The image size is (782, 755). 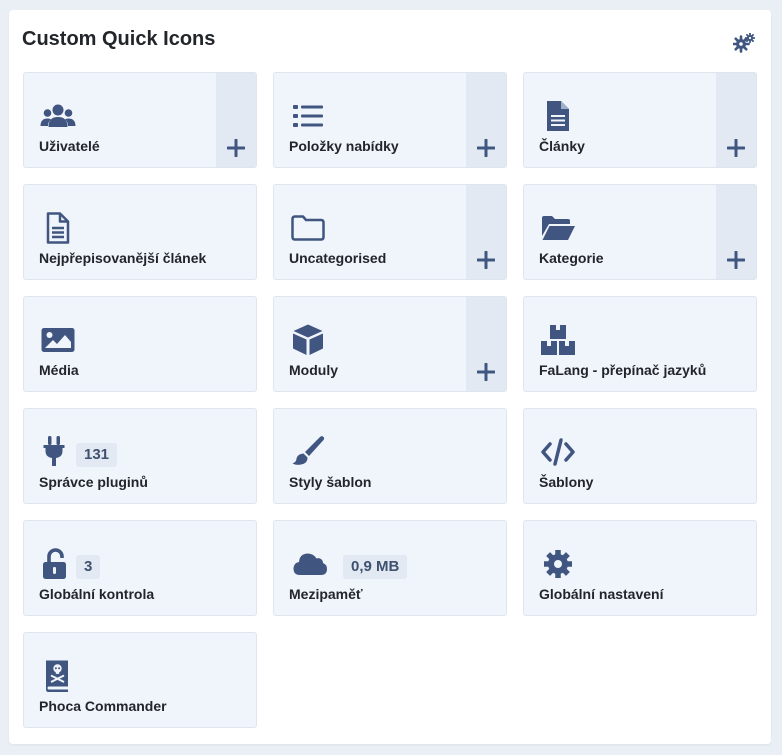 What do you see at coordinates (58, 452) in the screenshot?
I see `plug-icon` at bounding box center [58, 452].